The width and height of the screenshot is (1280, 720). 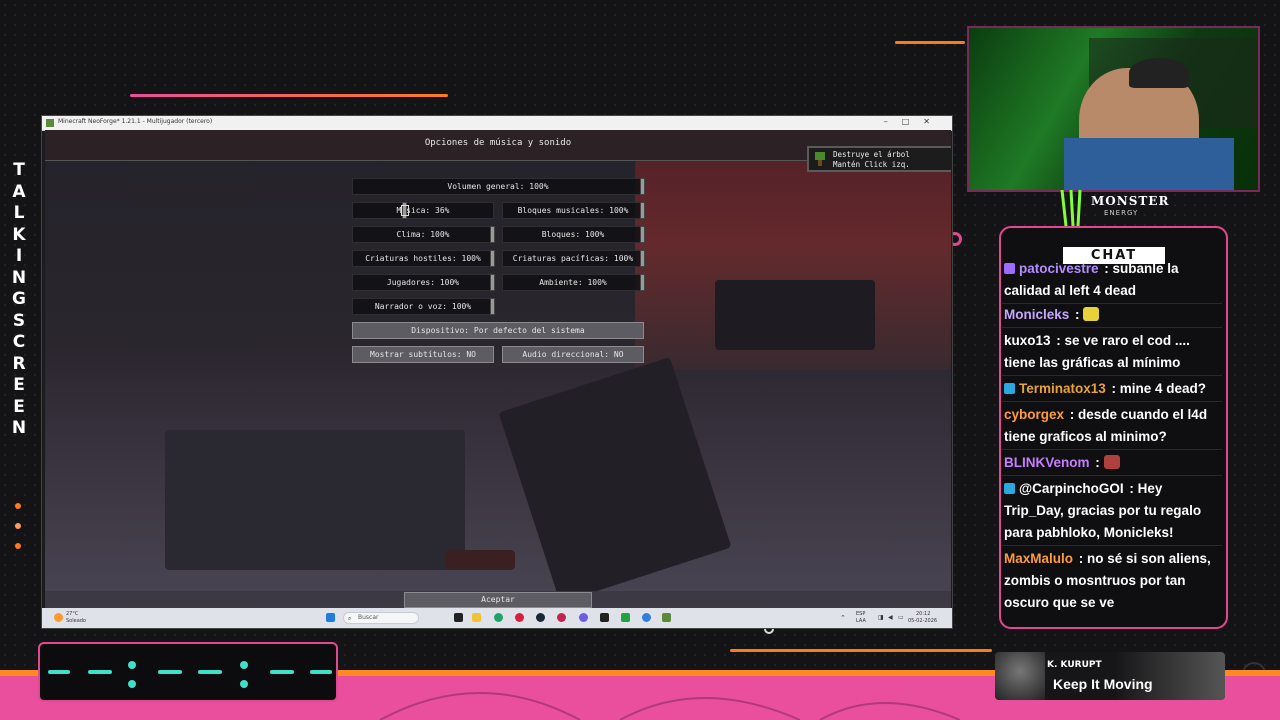 I want to click on sponsor-brand: MONSTER, so click(x=1130, y=201).